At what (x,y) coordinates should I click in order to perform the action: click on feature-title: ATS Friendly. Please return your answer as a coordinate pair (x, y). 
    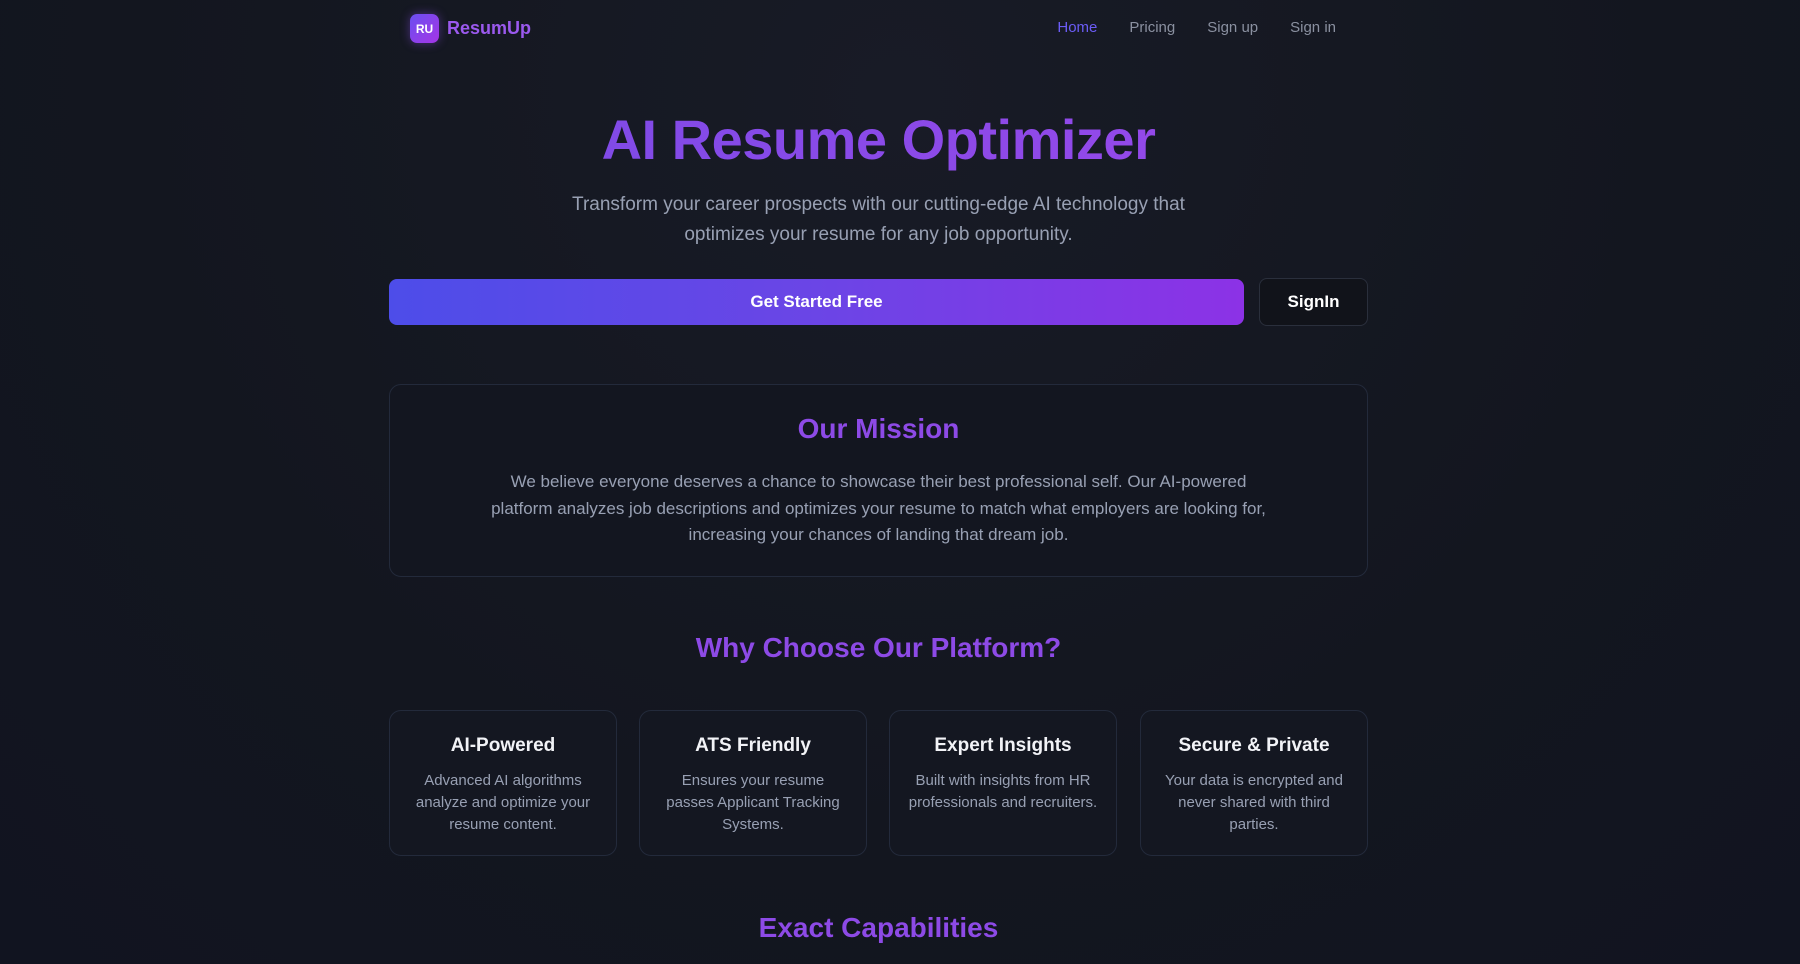
    Looking at the image, I should click on (753, 745).